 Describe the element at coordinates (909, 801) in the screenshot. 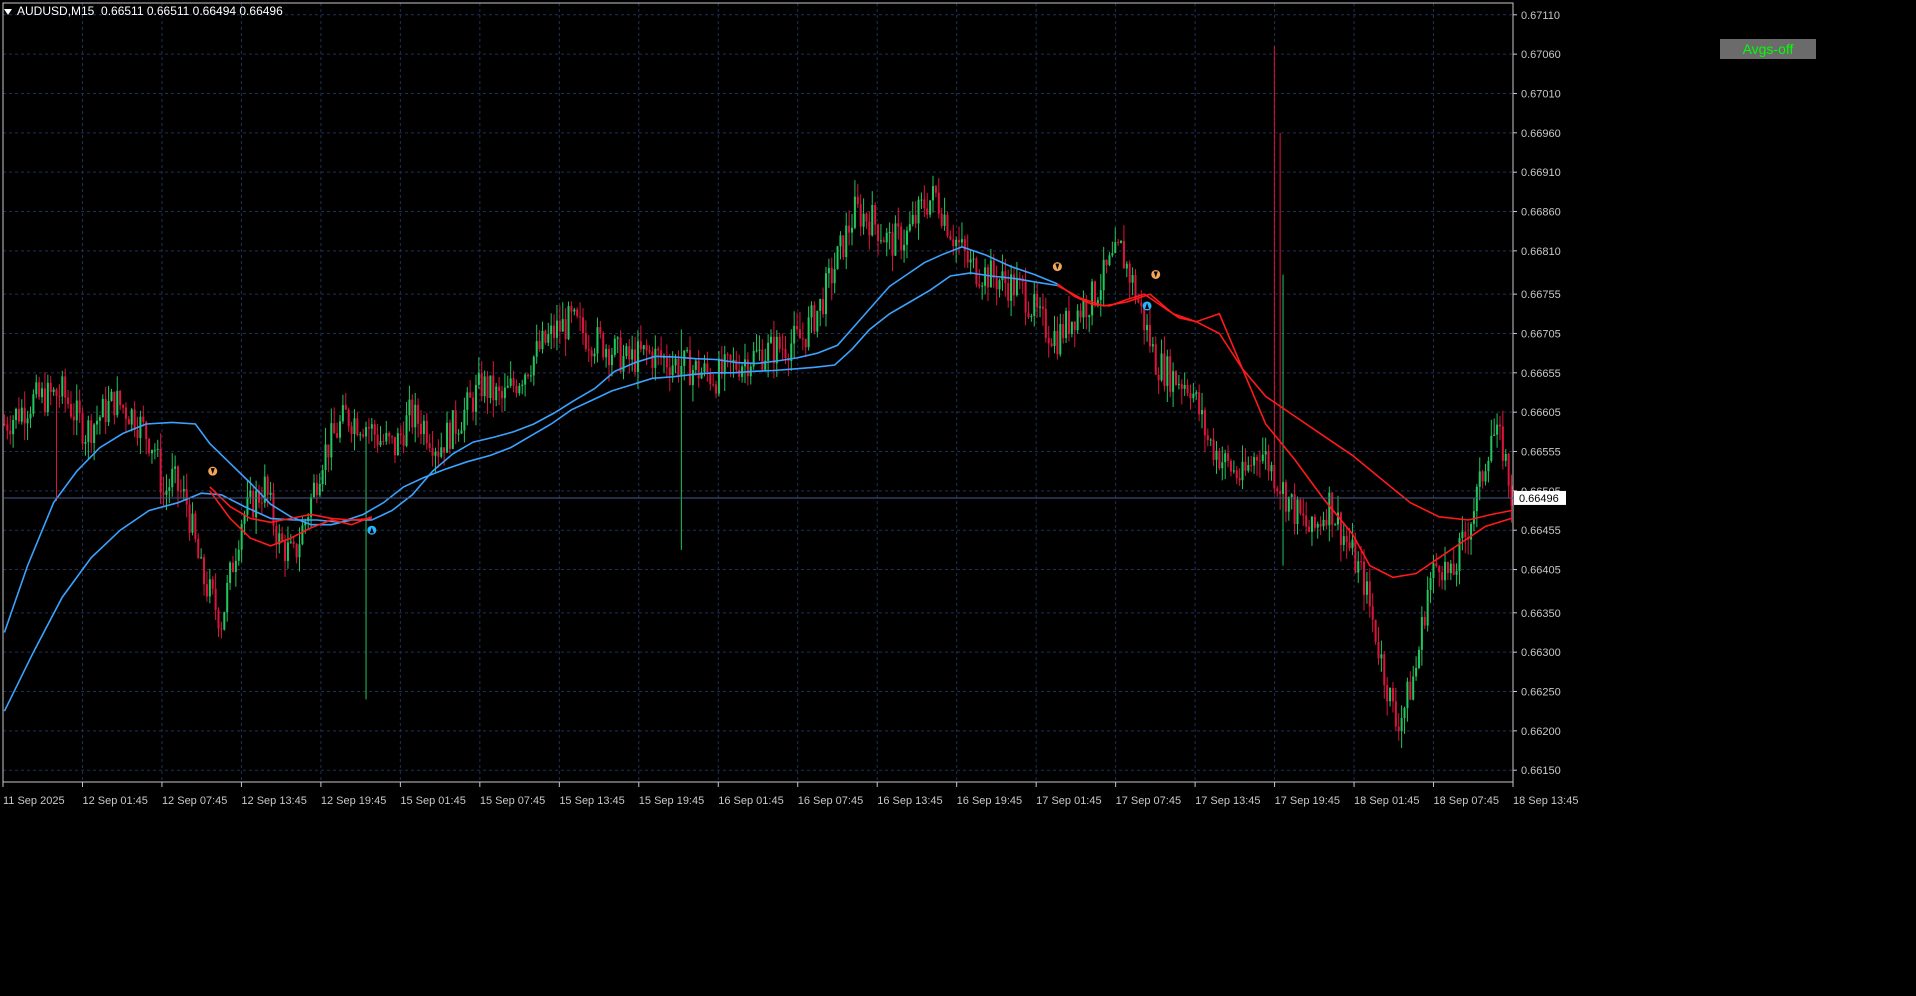

I see `time-tick-label: 16 Sep 13:45` at that location.